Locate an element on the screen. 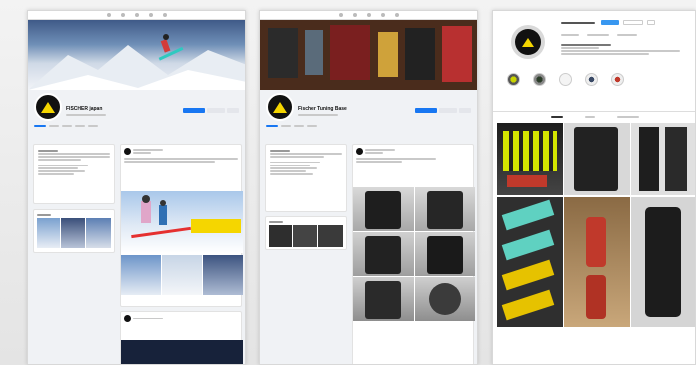 The width and height of the screenshot is (696, 365). page-name: Fischer Tuning Base is located at coordinates (322, 109).